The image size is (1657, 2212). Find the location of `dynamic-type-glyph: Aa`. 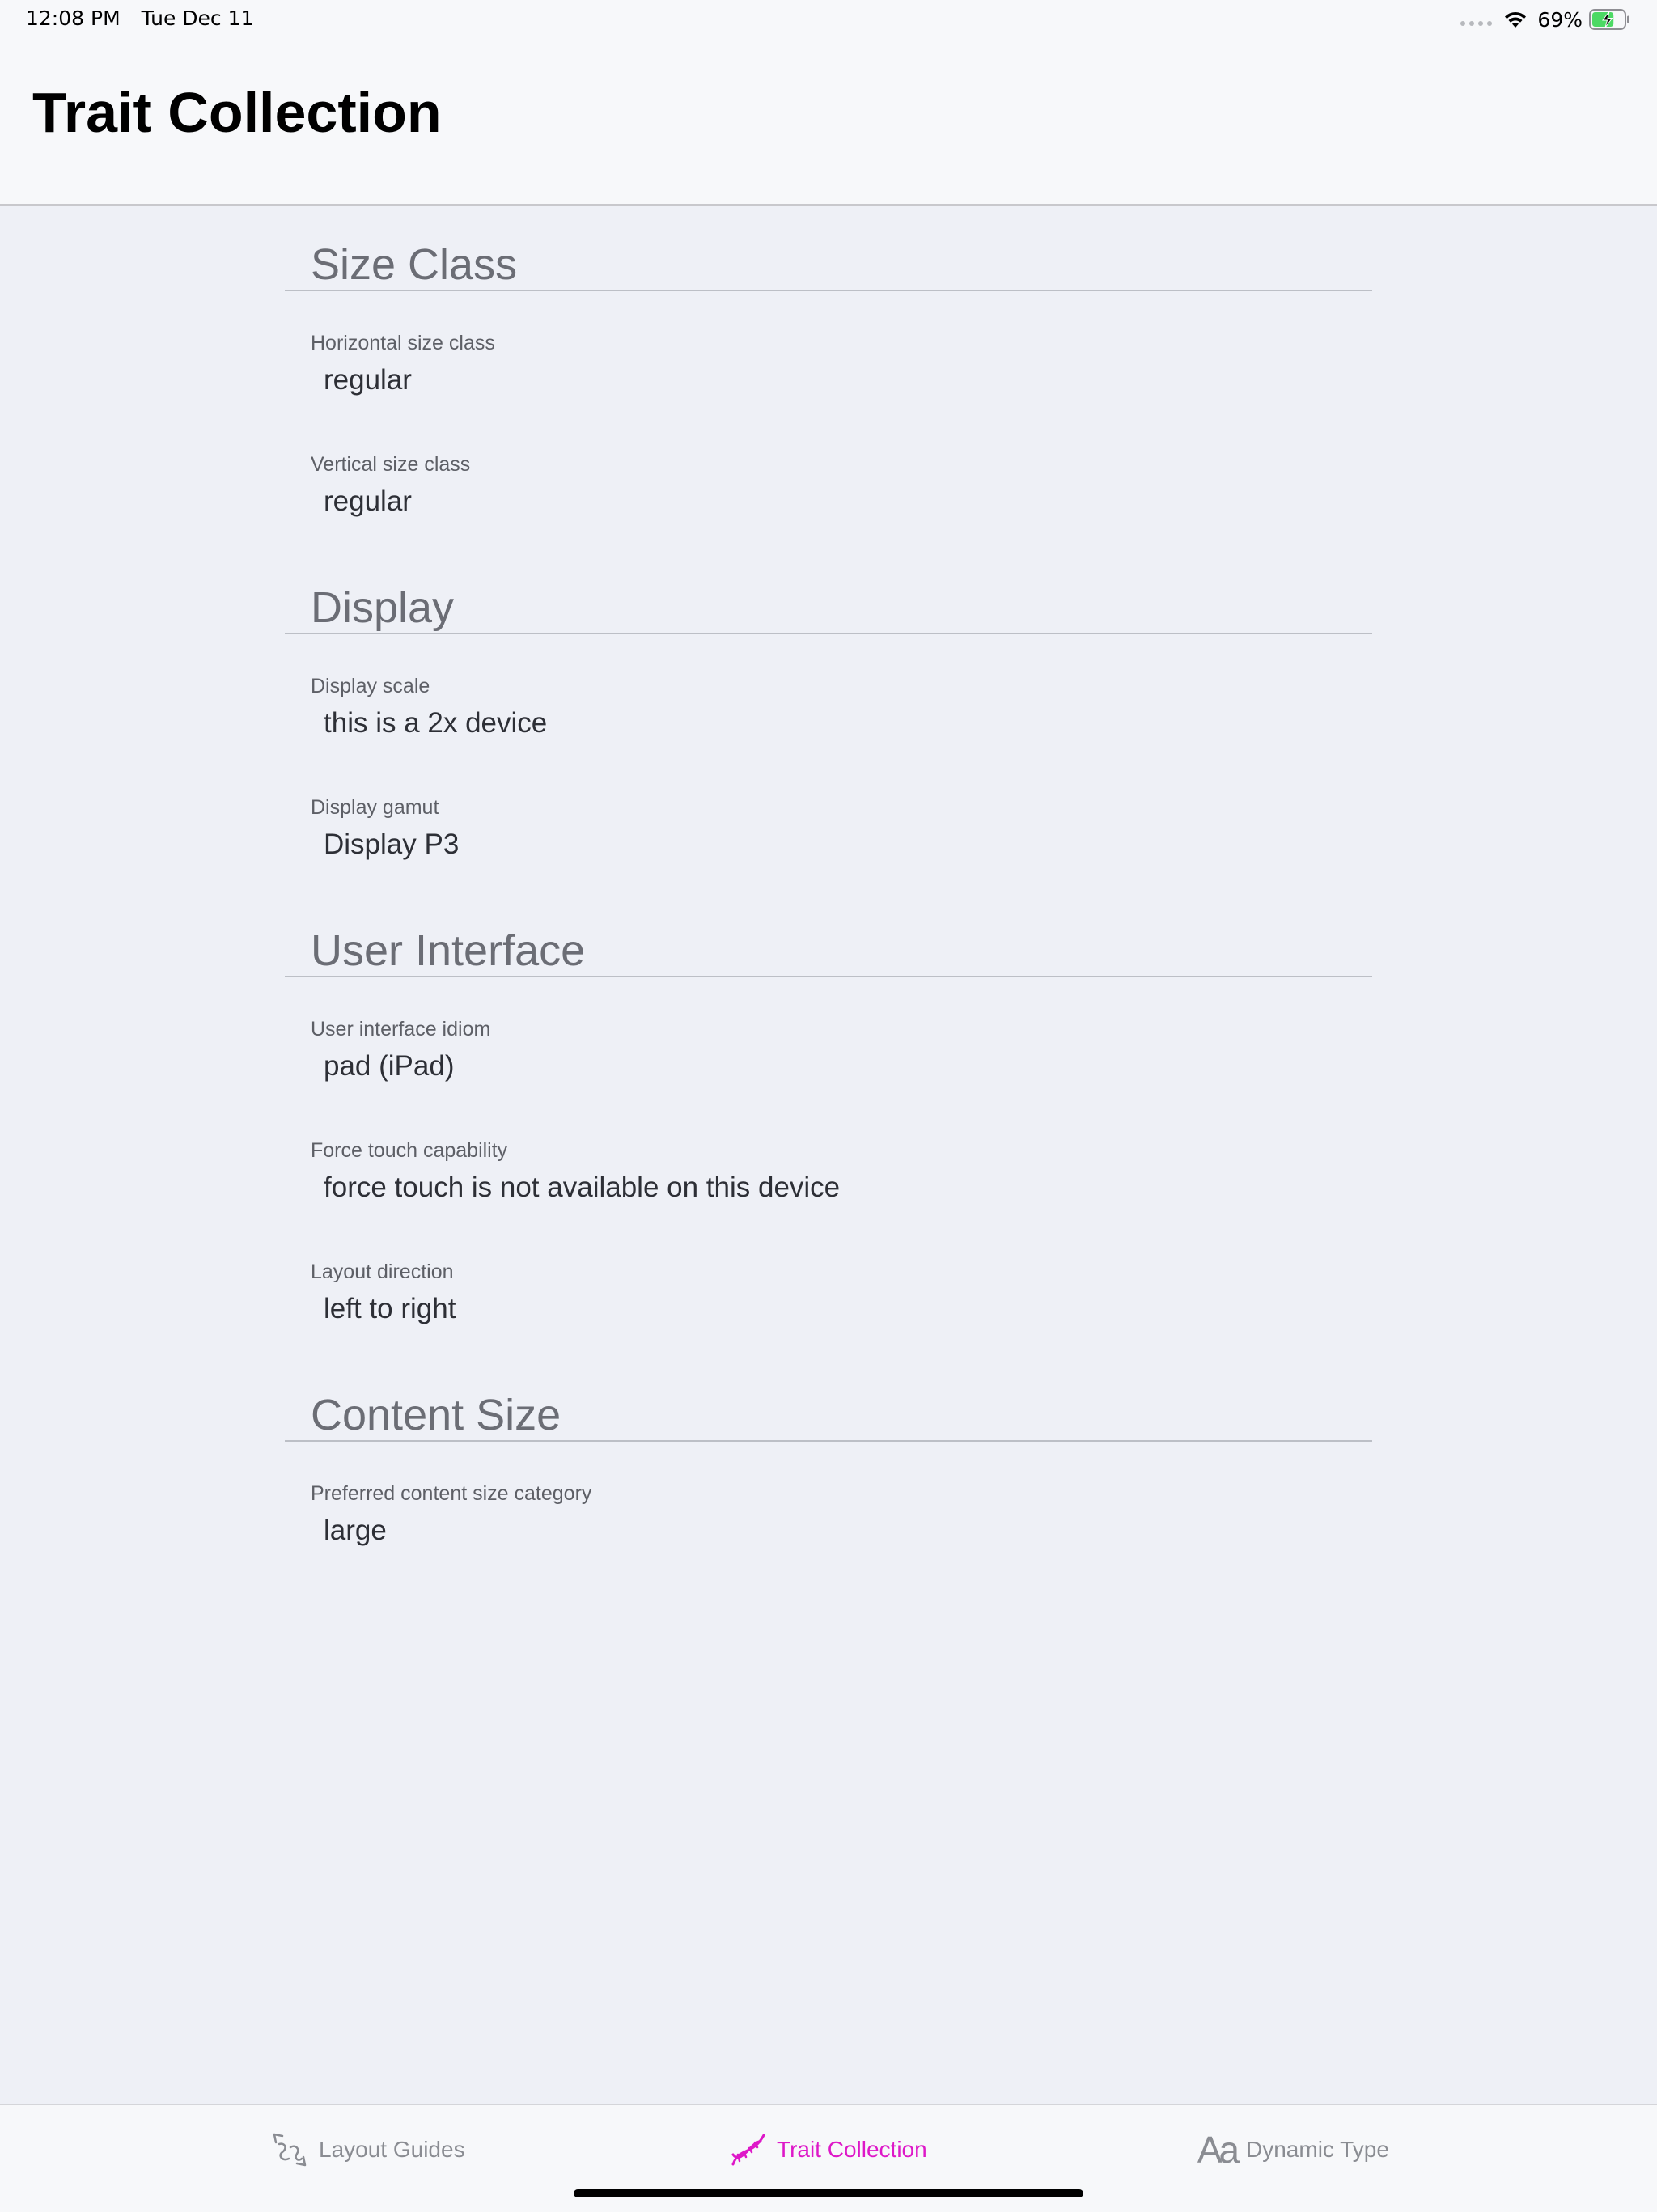

dynamic-type-glyph: Aa is located at coordinates (1218, 2150).